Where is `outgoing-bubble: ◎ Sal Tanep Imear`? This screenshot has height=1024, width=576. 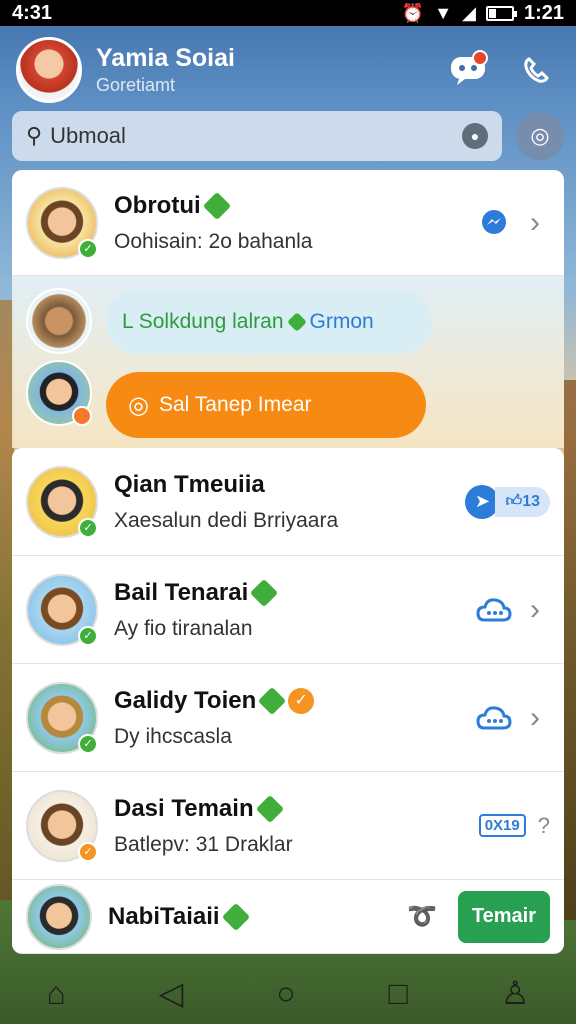
outgoing-bubble: ◎ Sal Tanep Imear is located at coordinates (266, 405).